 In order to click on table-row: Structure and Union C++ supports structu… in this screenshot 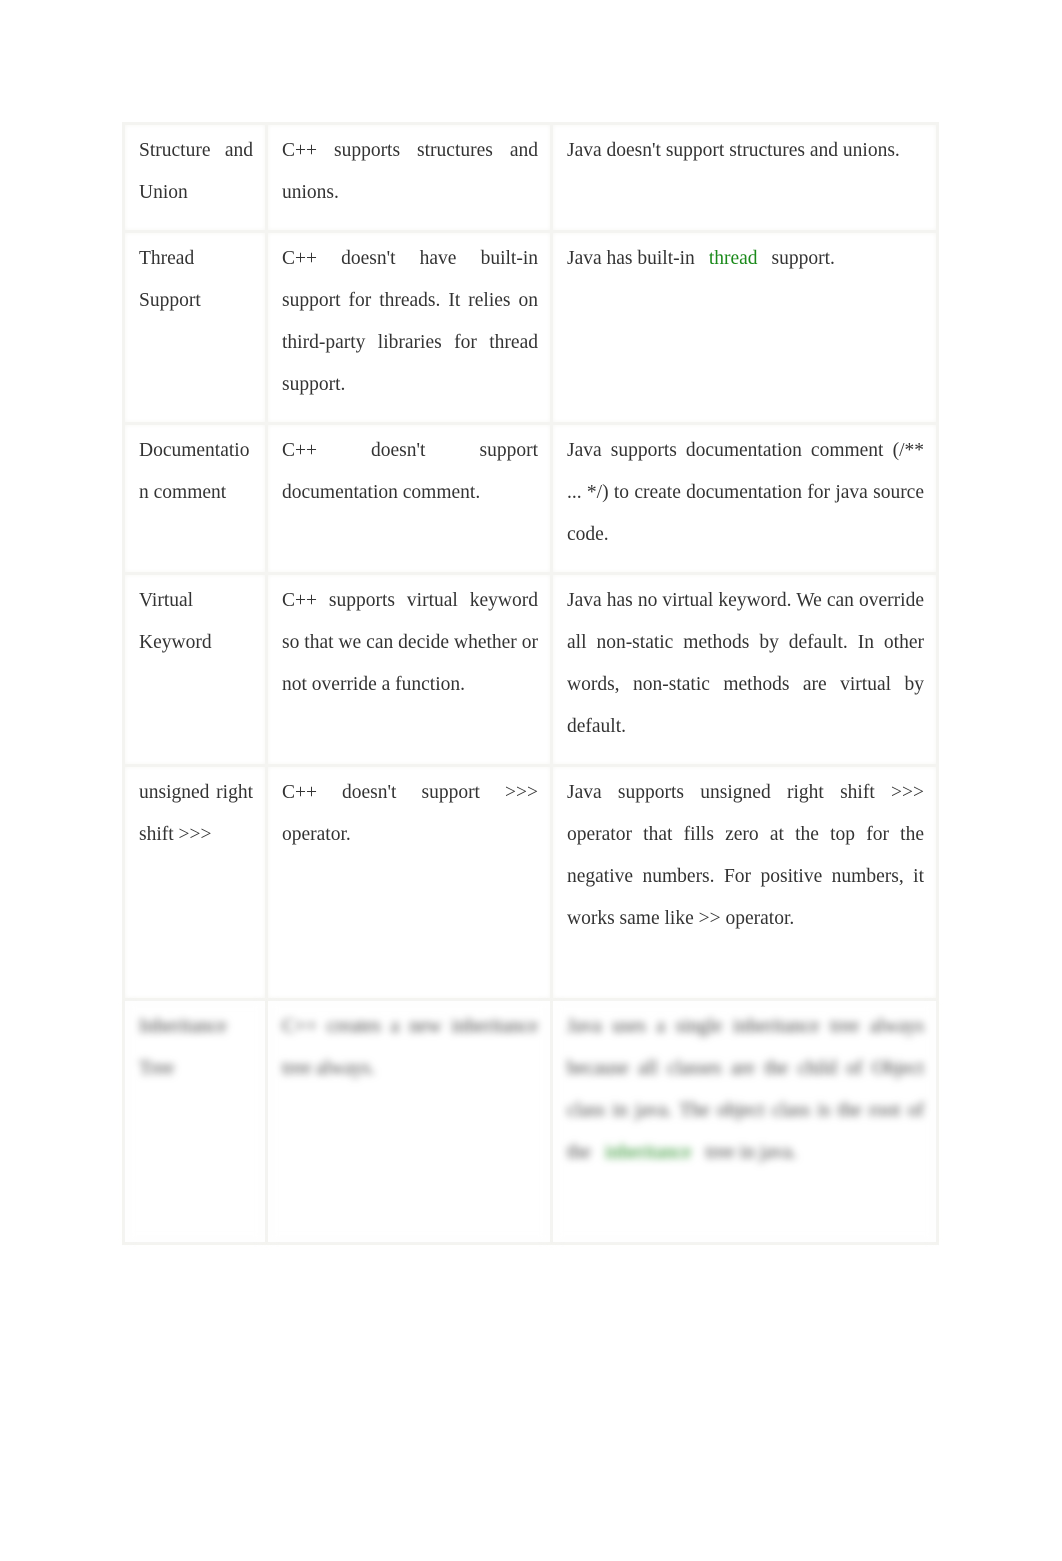, I will do `click(530, 177)`.